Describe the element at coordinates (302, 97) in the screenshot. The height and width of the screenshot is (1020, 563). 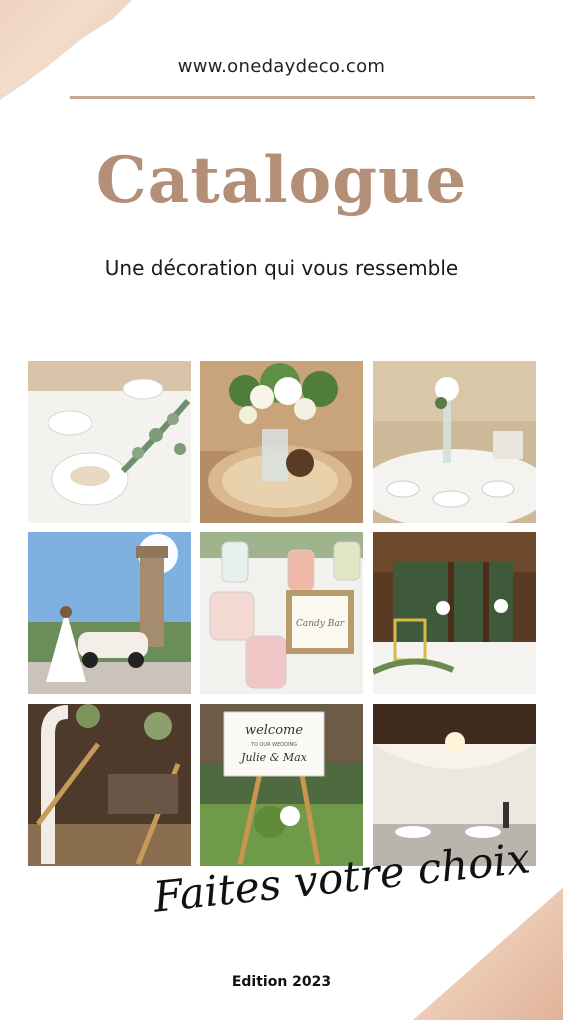
I see `divider` at that location.